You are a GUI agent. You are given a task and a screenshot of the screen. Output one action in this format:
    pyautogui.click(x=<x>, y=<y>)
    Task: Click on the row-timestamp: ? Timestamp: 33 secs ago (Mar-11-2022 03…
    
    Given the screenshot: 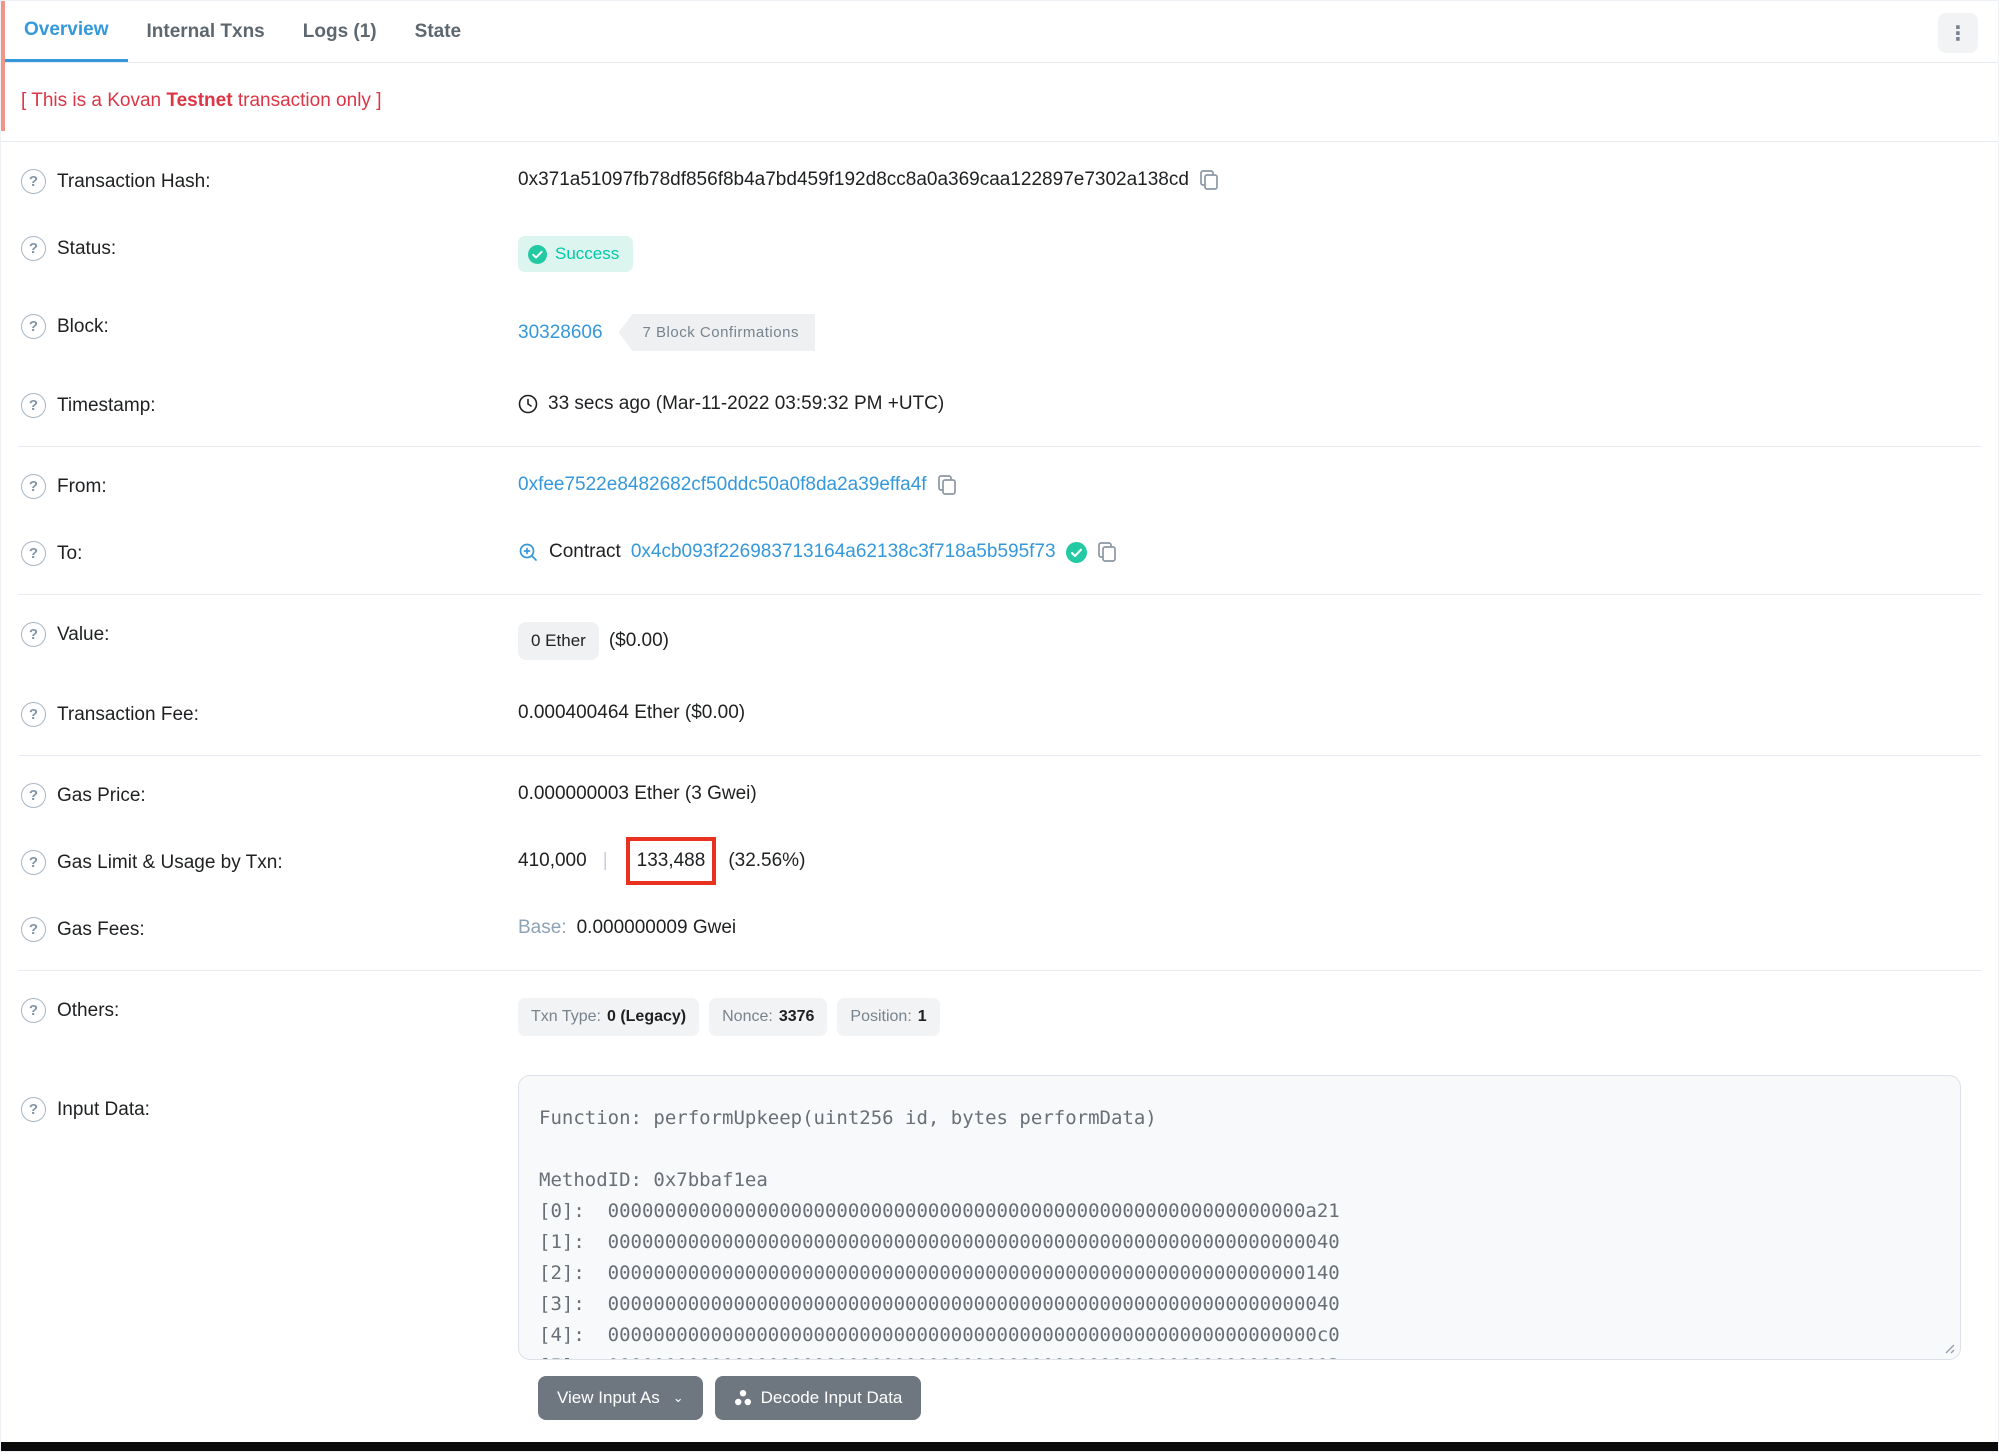 What is the action you would take?
    pyautogui.click(x=1009, y=405)
    